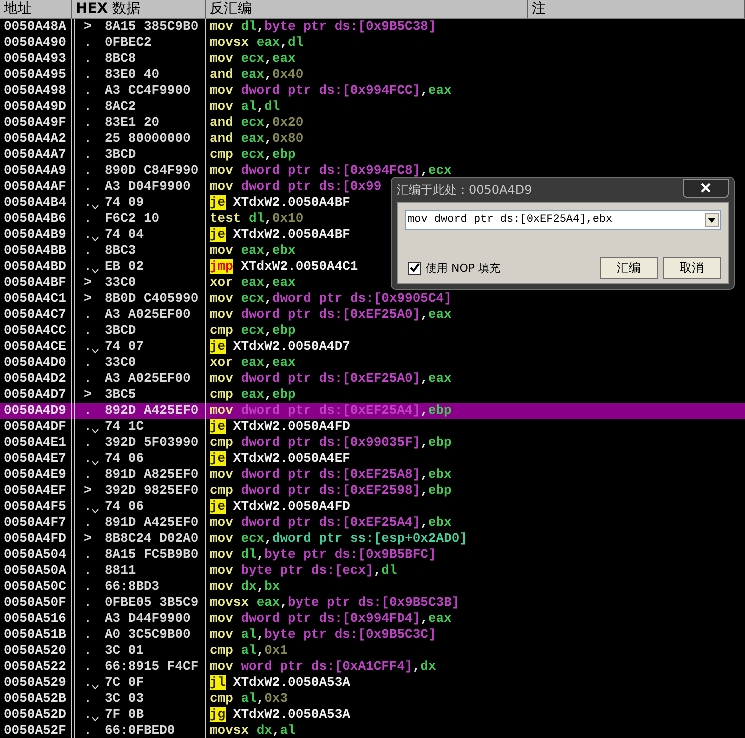 This screenshot has width=745, height=738. Describe the element at coordinates (121, 59) in the screenshot. I see `hex-cell-text: 8BC8` at that location.